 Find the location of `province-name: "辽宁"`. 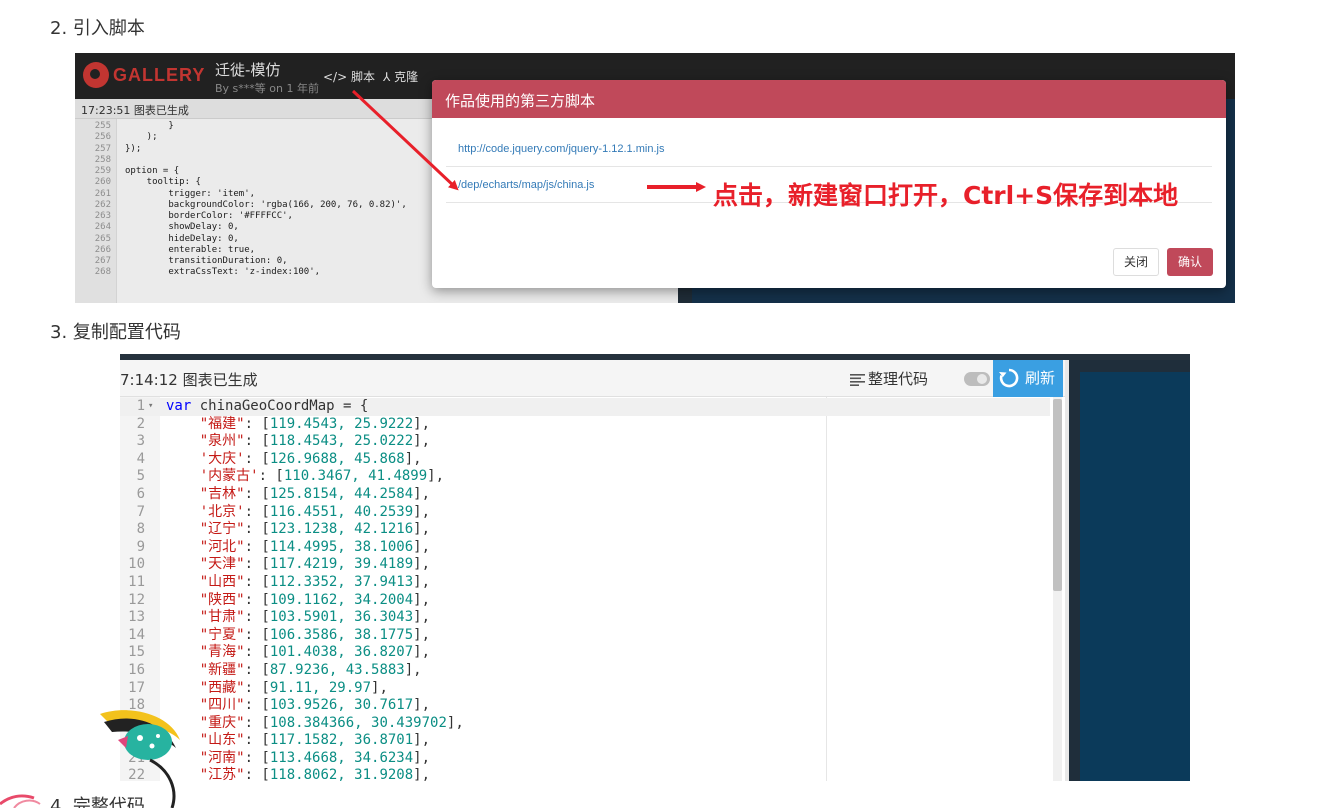

province-name: "辽宁" is located at coordinates (222, 529).